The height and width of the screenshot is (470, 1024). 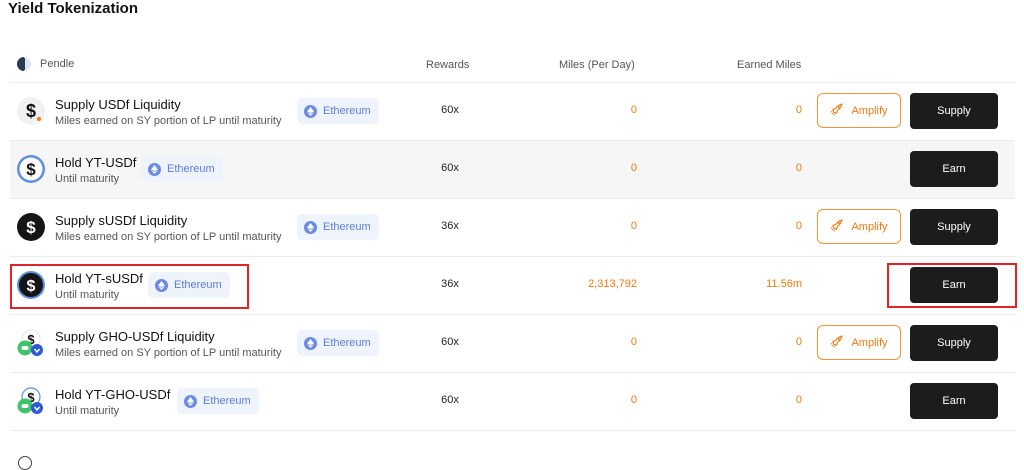 What do you see at coordinates (769, 65) in the screenshot?
I see `header-earned-miles: Earned Miles` at bounding box center [769, 65].